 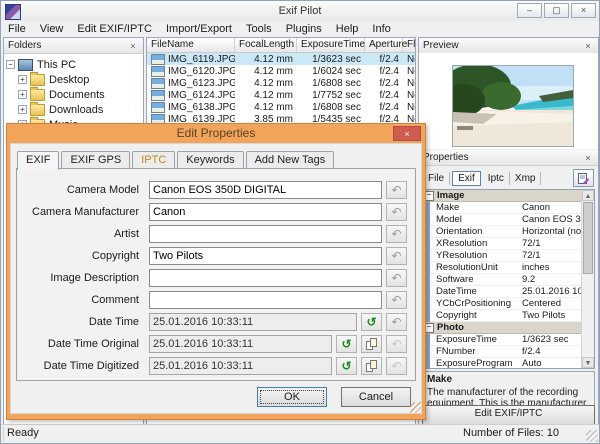 What do you see at coordinates (336, 107) in the screenshot?
I see `exposure-cell: 1/6808 sec` at bounding box center [336, 107].